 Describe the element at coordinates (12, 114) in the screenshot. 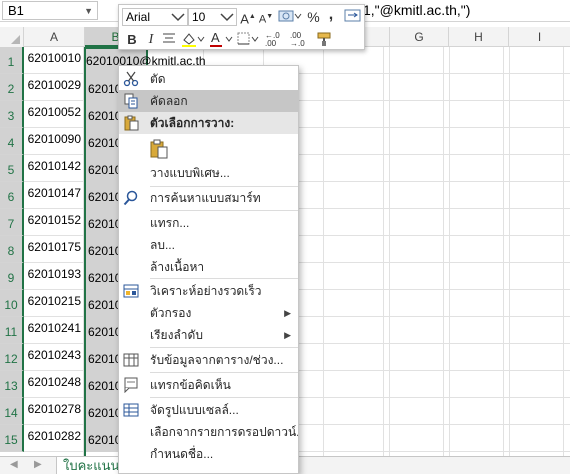

I see `row-header: 3` at that location.